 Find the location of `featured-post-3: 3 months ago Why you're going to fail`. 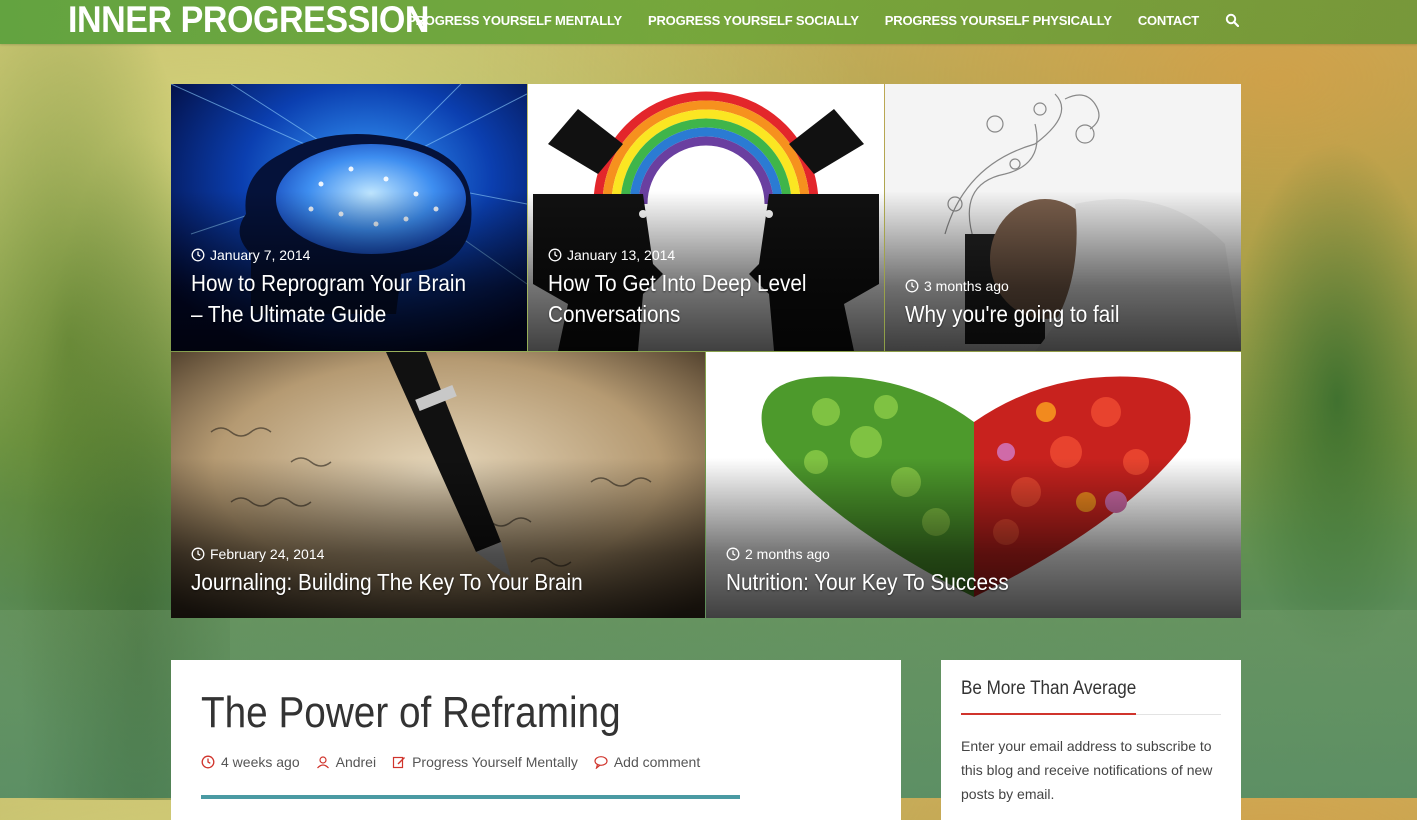

featured-post-3: 3 months ago Why you're going to fail is located at coordinates (1063, 217).